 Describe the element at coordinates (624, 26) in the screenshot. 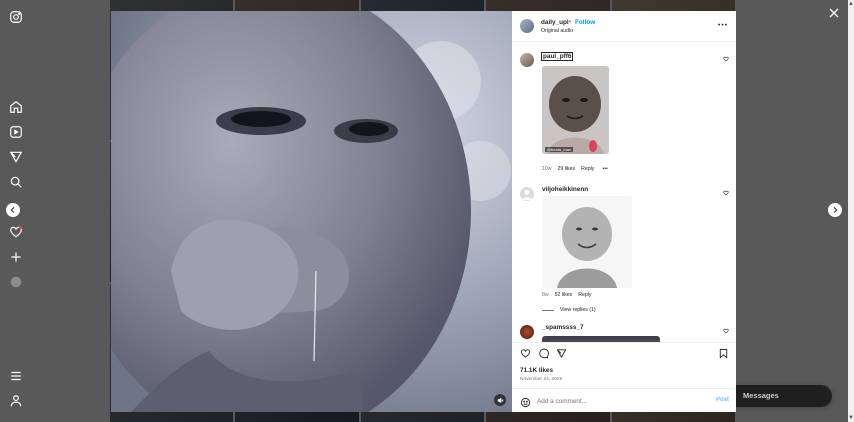

I see `post-header: daily_upl • Follow Original audio` at that location.